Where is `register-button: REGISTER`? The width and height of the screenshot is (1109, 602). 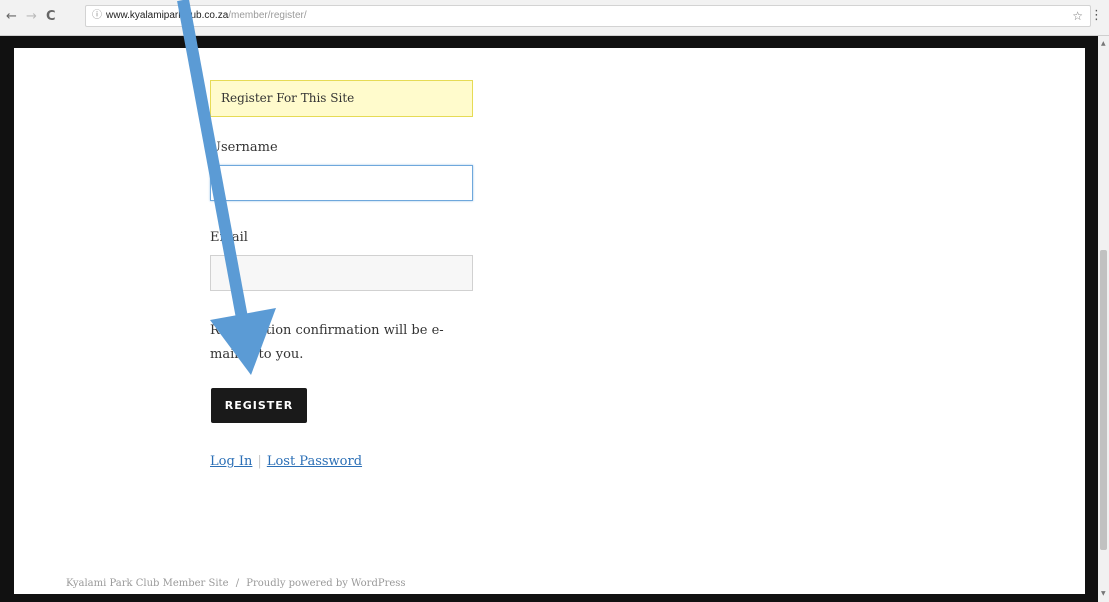 register-button: REGISTER is located at coordinates (259, 405).